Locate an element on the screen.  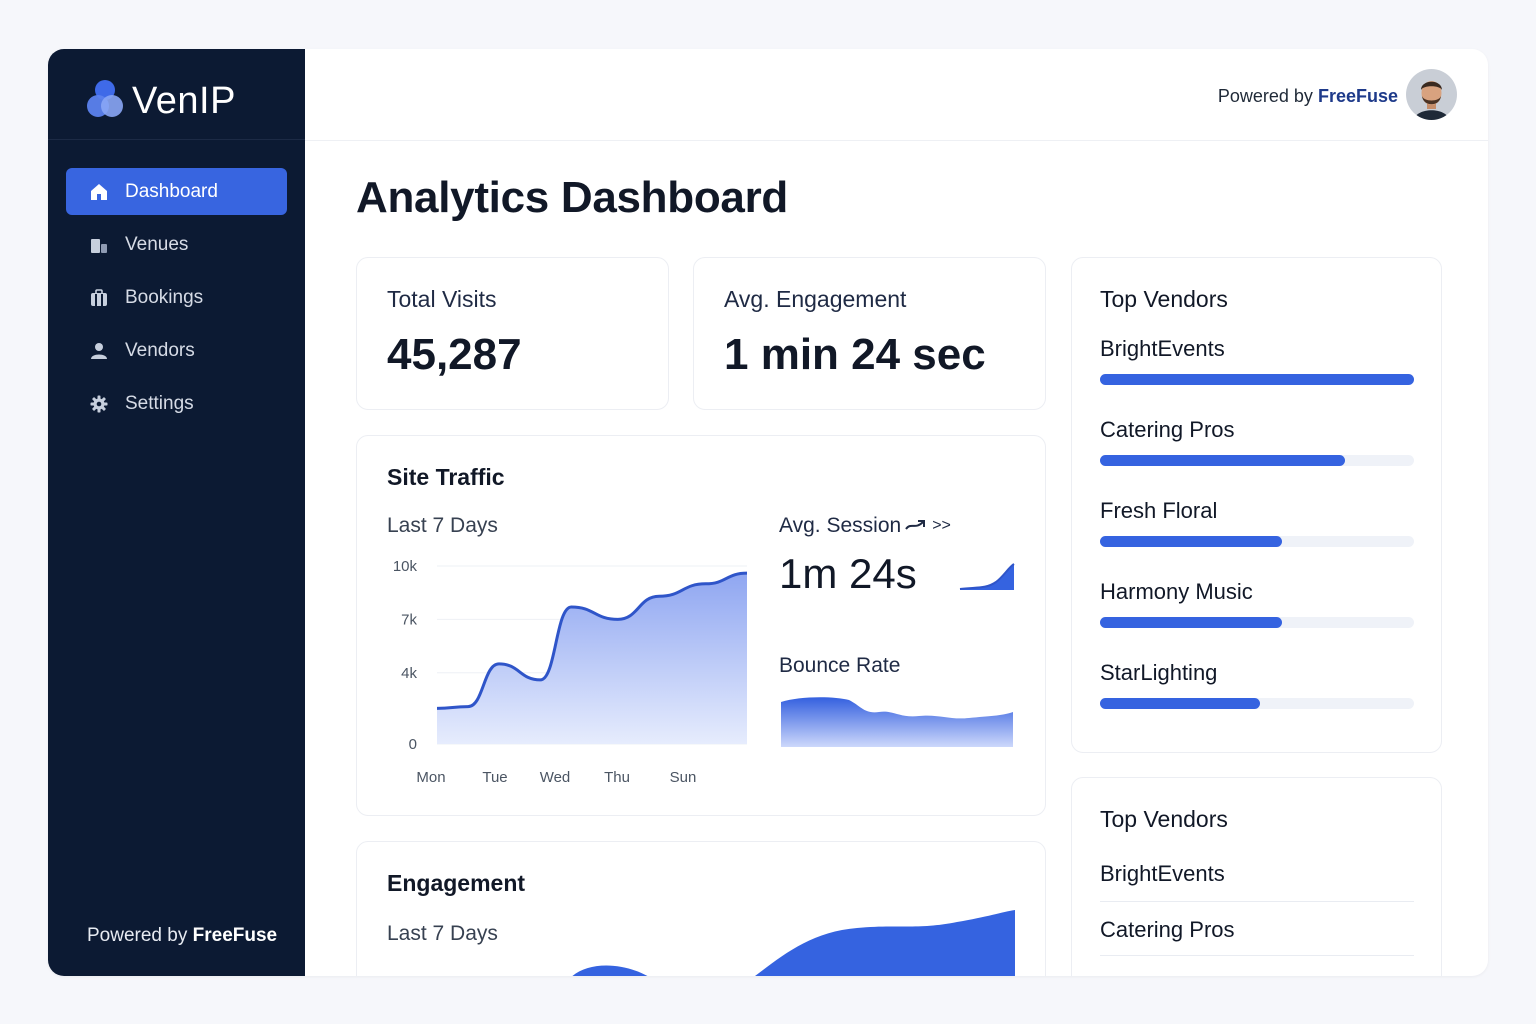
top-vendors-title: Top Vendors is located at coordinates (1164, 299).